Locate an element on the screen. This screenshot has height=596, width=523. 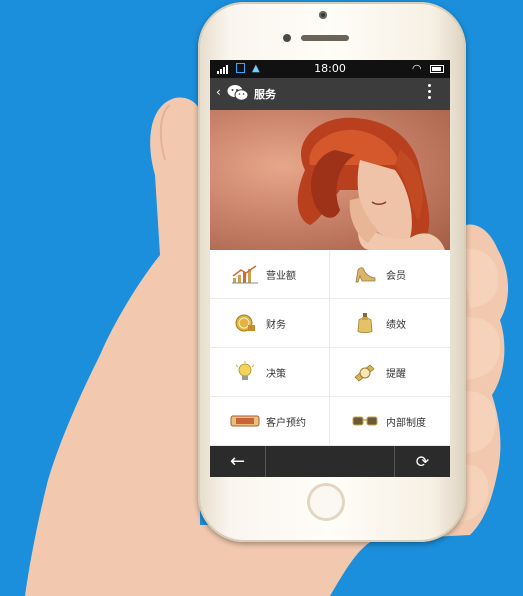
grid-item-policy: 内部制度 is located at coordinates (390, 421).